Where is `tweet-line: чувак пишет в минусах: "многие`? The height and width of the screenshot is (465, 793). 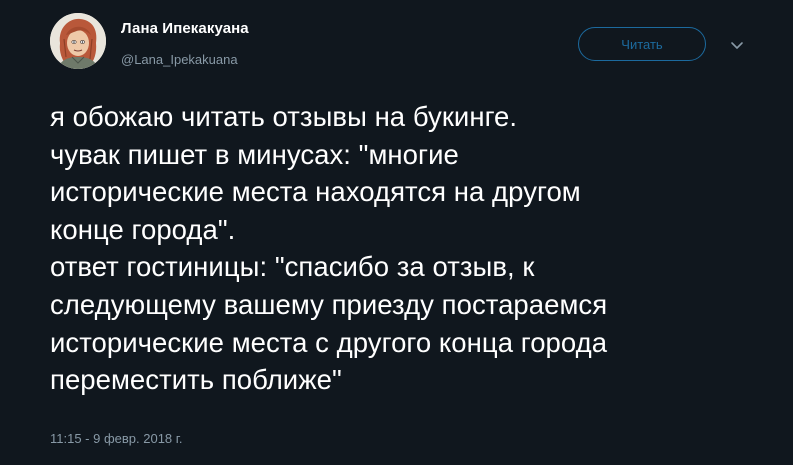
tweet-line: чувак пишет в минусах: "многие is located at coordinates (254, 154).